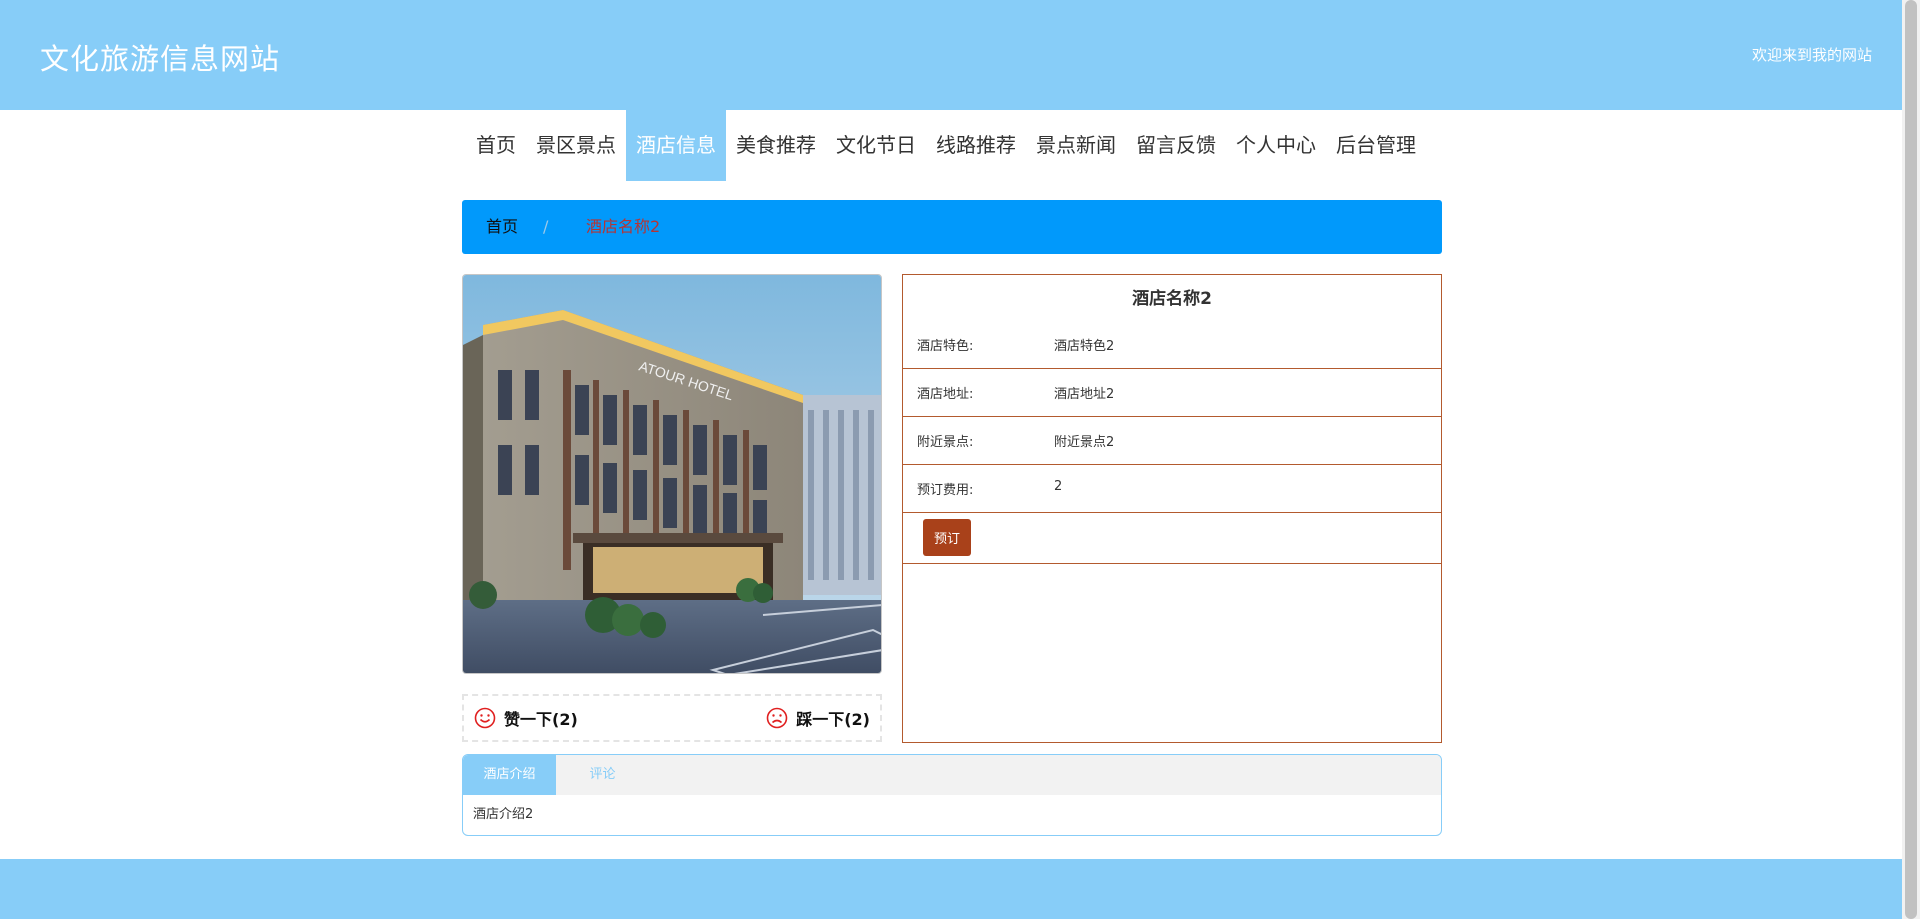 This screenshot has height=919, width=1920. Describe the element at coordinates (602, 775) in the screenshot. I see `tab-comments: 评论` at that location.